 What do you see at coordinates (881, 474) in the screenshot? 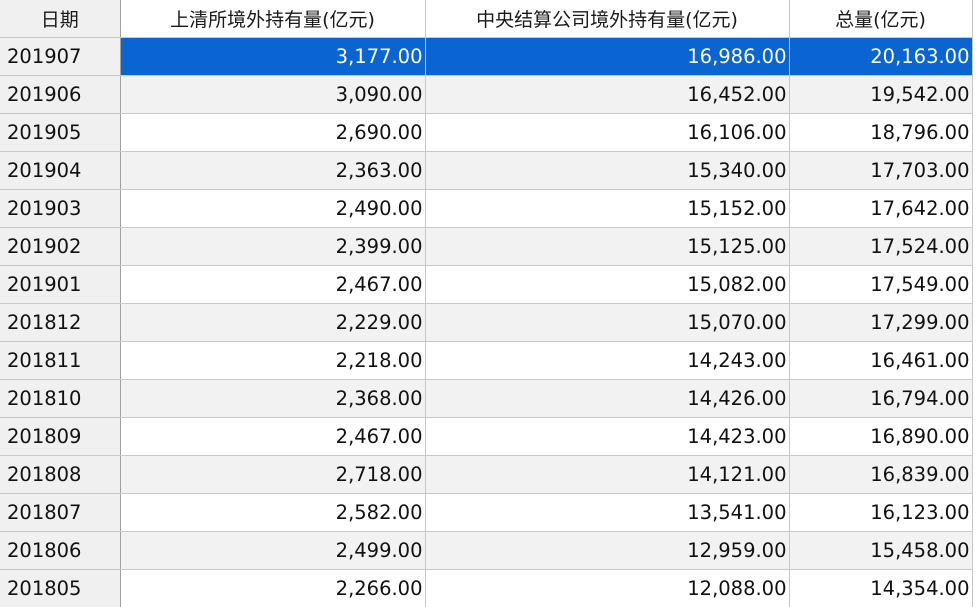
I see `row-total-cell: 16,839.00` at bounding box center [881, 474].